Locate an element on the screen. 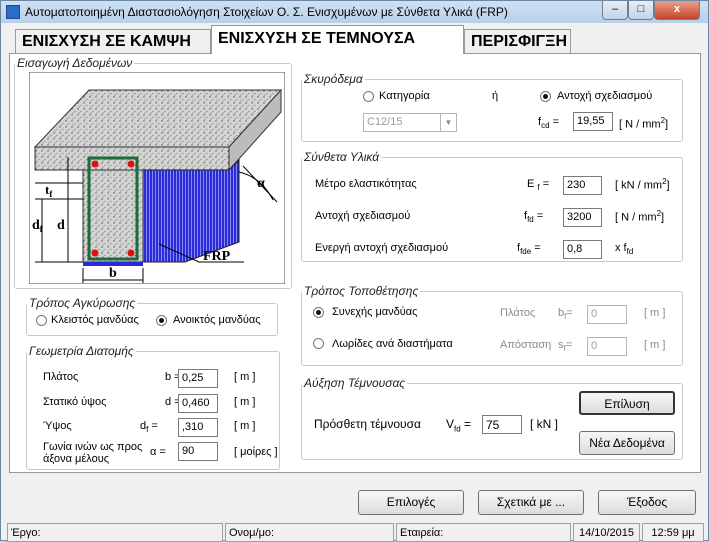  bf-input: 0 is located at coordinates (607, 314).